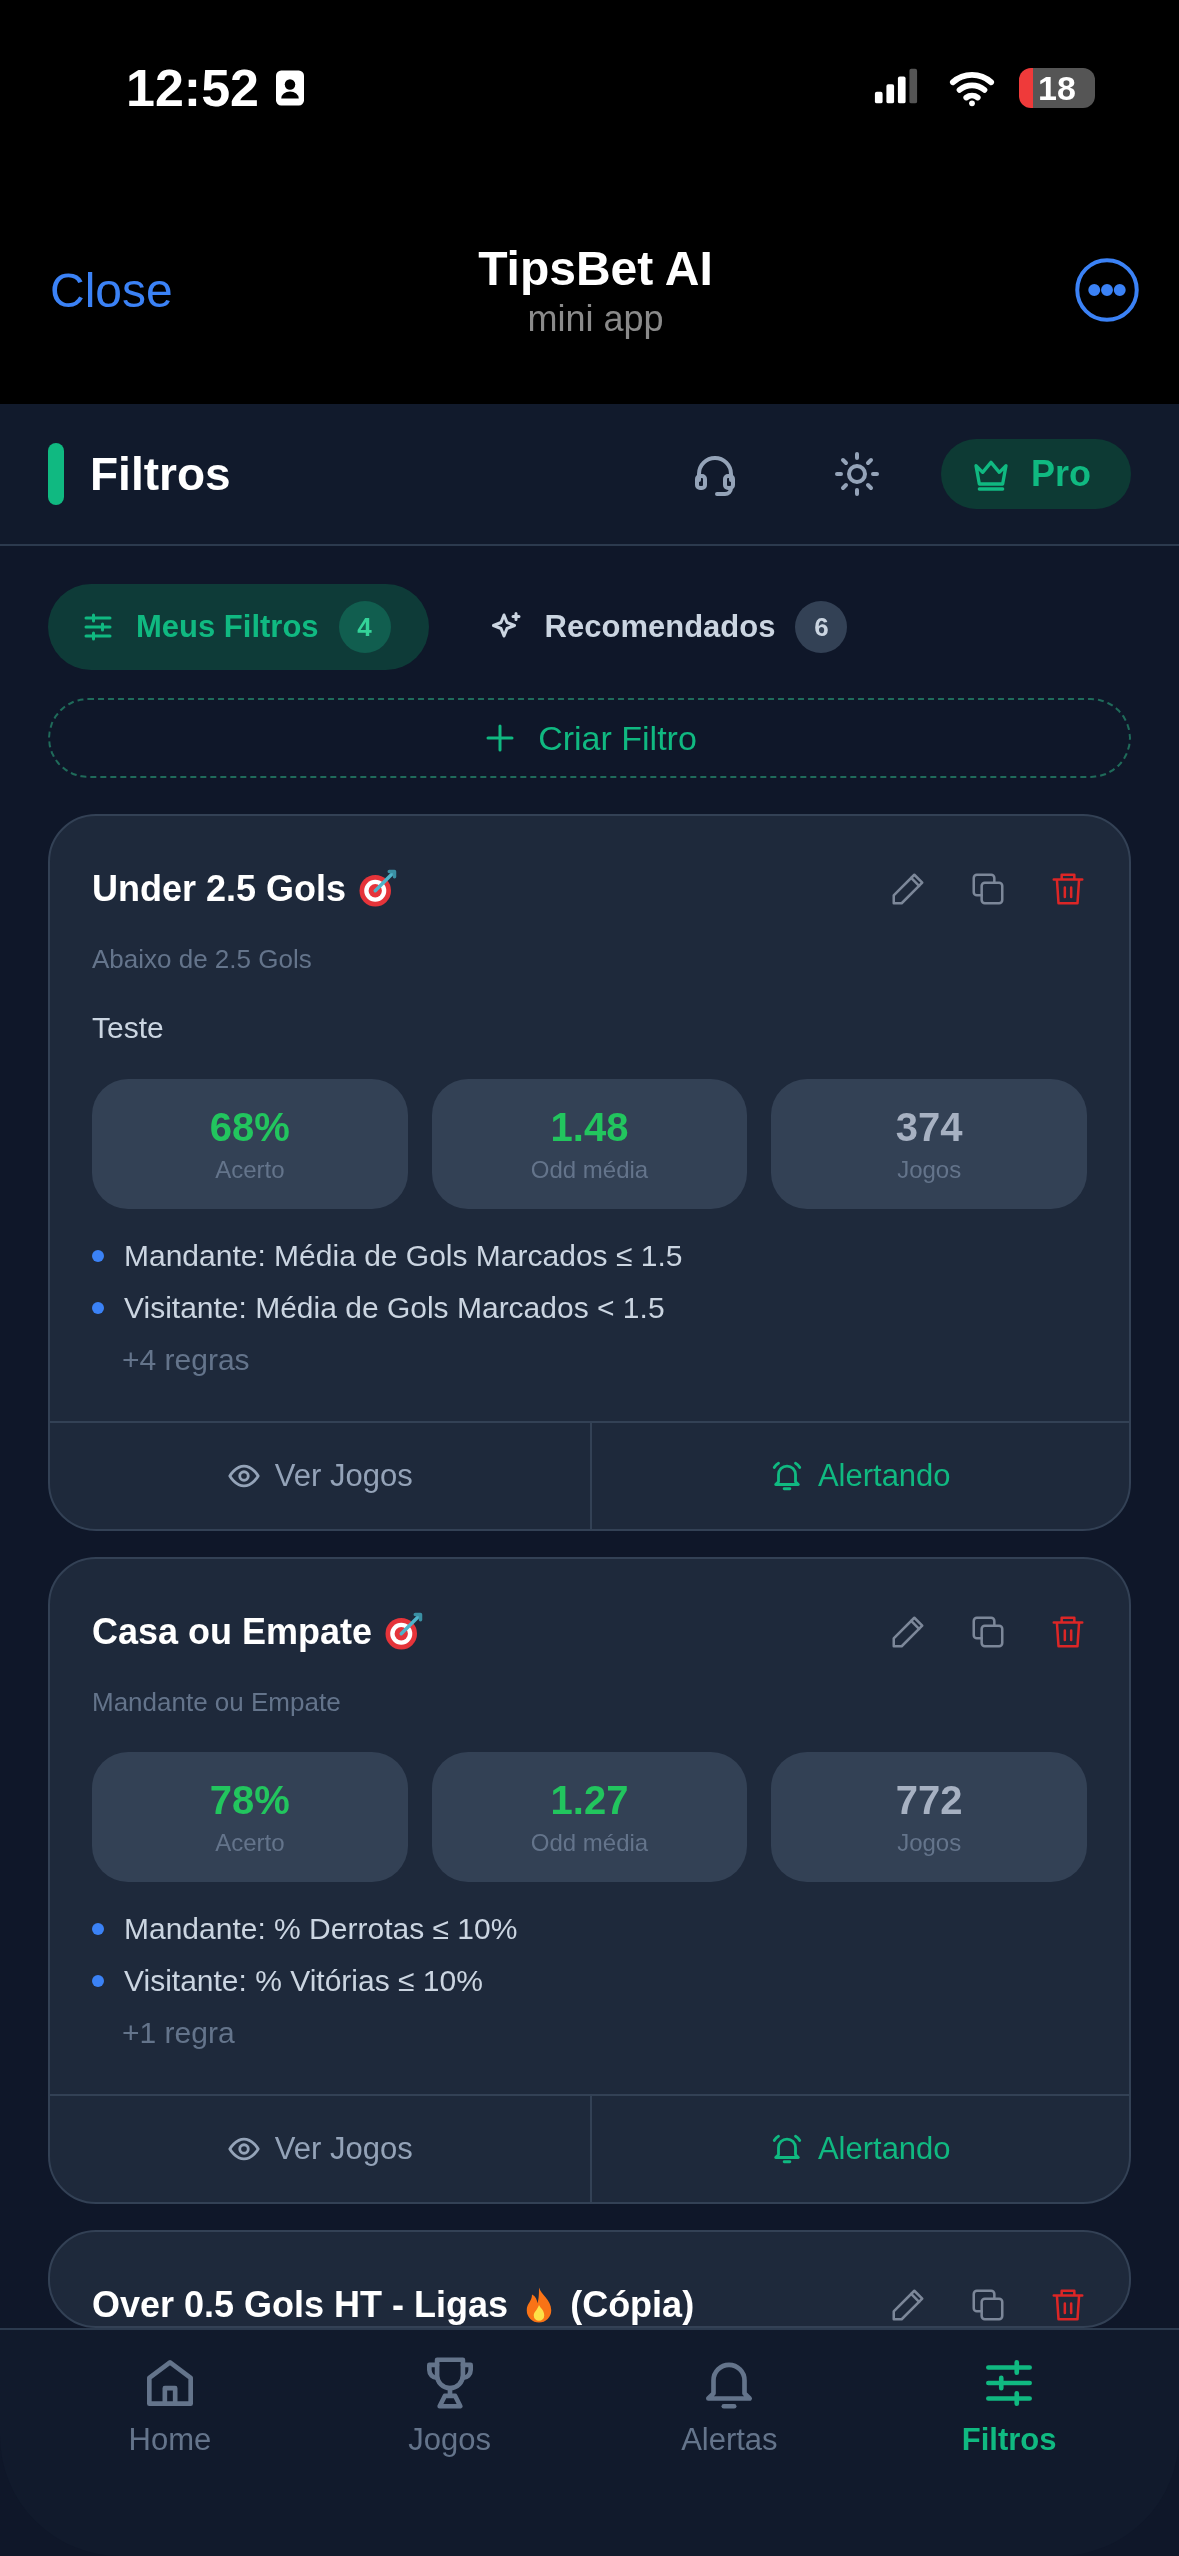 This screenshot has width=1179, height=2556. Describe the element at coordinates (249, 1800) in the screenshot. I see `stat-value: 78%` at that location.